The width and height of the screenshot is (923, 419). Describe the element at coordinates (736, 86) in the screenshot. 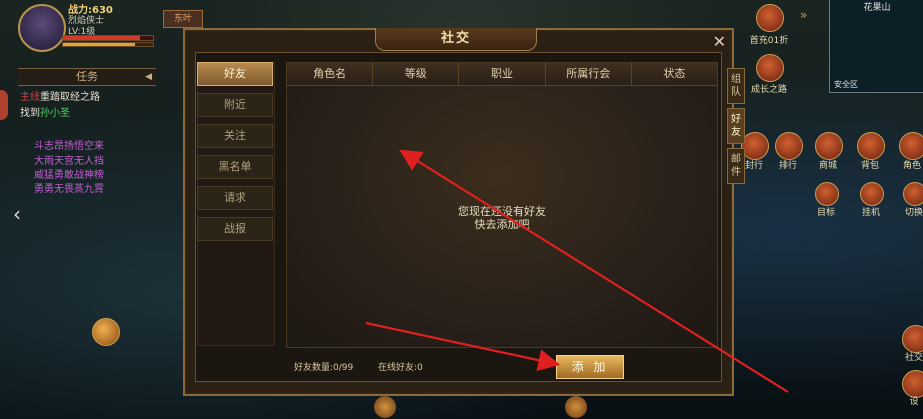

I see `side-tab-team: 组 队` at that location.